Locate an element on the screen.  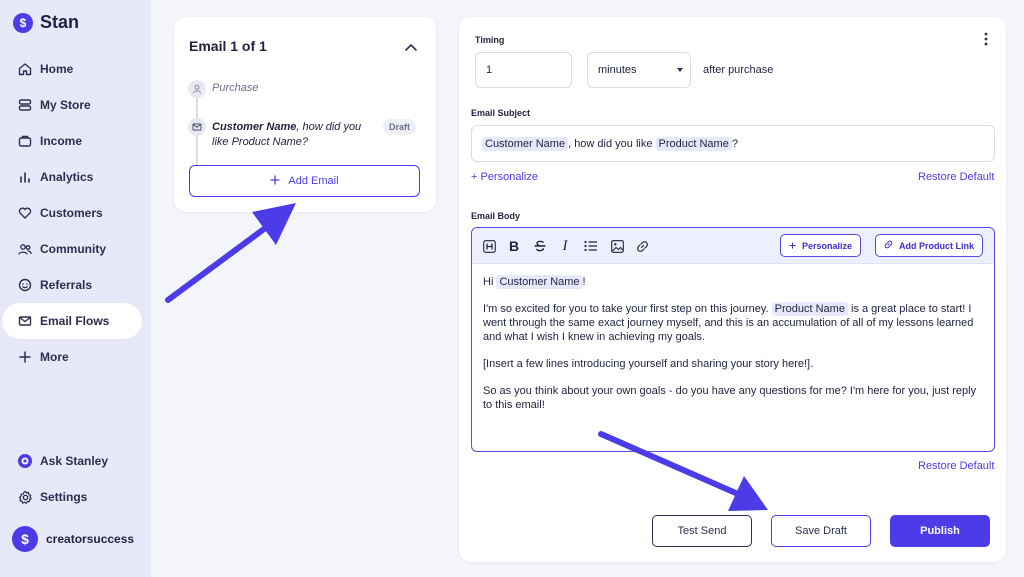
sidebar-item-home: Home is located at coordinates (72, 69).